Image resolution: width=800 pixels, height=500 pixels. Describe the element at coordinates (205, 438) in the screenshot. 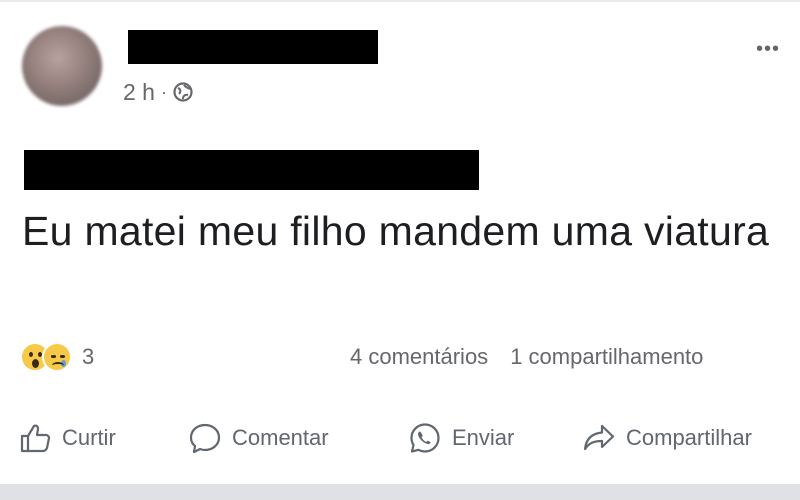

I see `speech-bubble-icon` at that location.